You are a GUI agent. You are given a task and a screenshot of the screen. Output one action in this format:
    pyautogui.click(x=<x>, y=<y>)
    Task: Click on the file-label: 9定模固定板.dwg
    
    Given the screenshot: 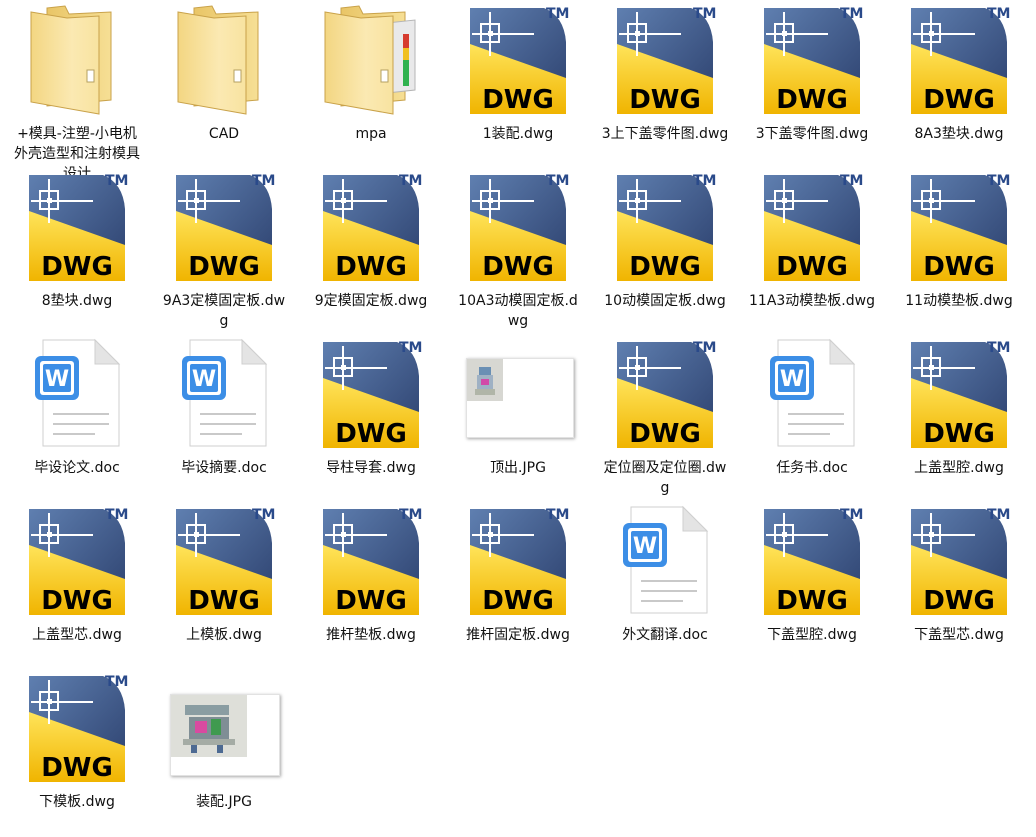 What is the action you would take?
    pyautogui.click(x=371, y=301)
    